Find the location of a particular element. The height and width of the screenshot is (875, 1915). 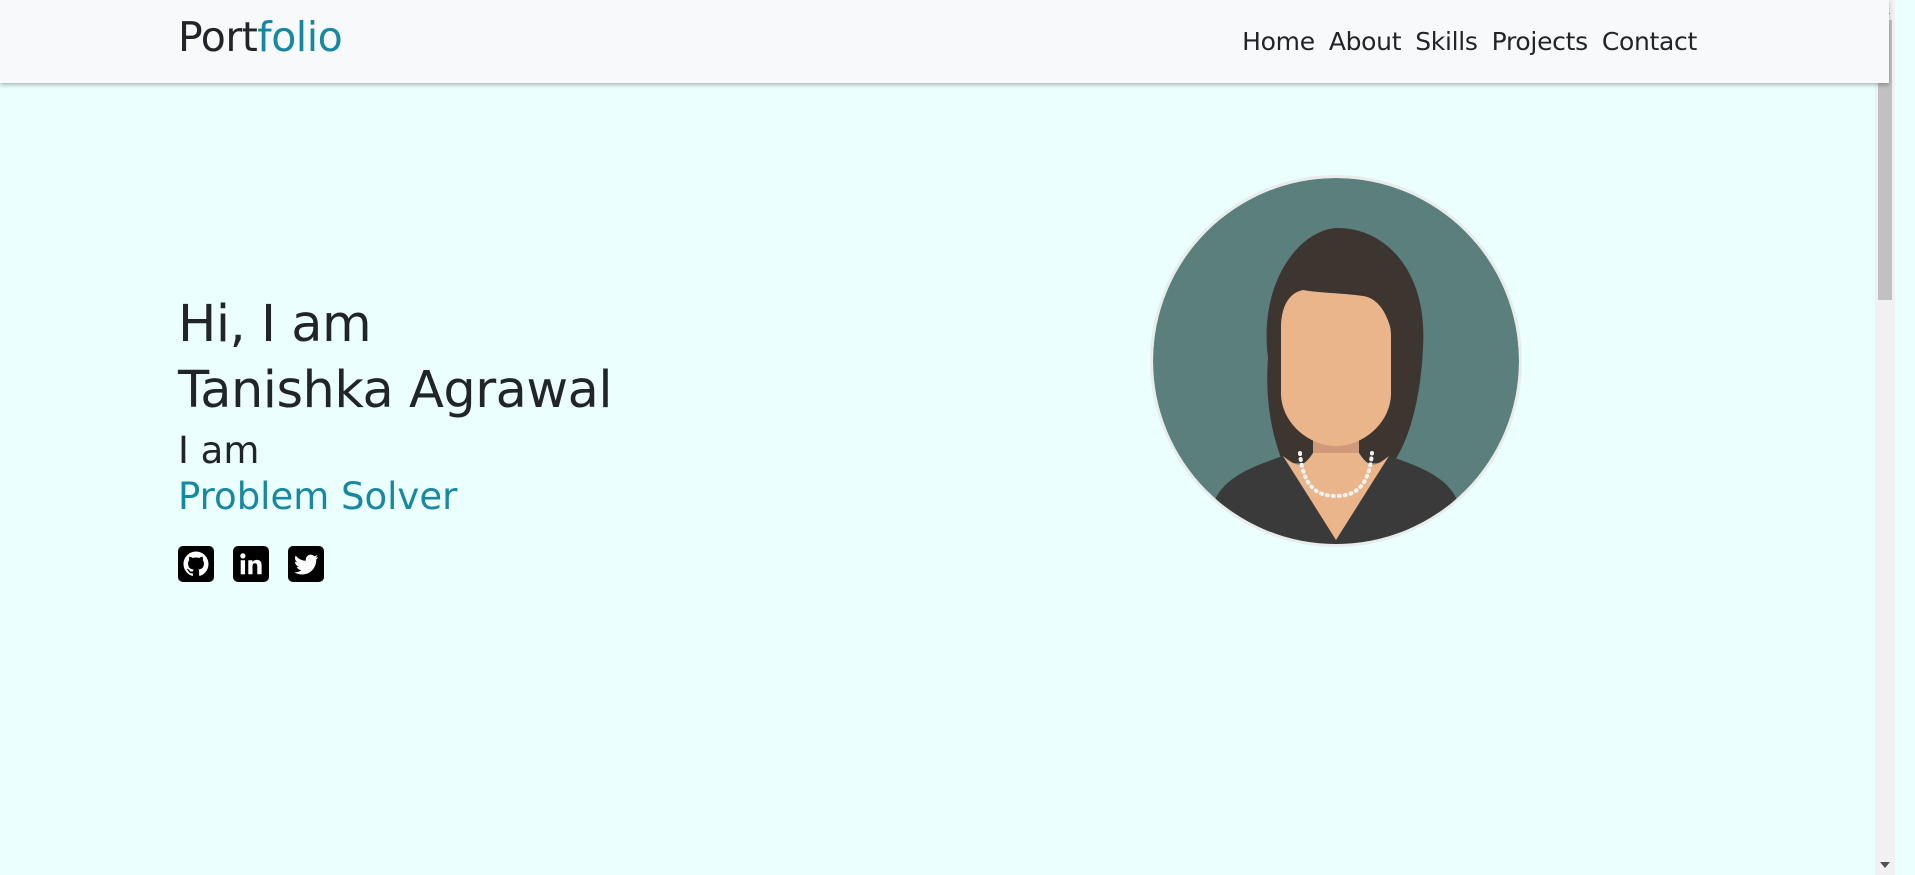

github-link is located at coordinates (196, 564).